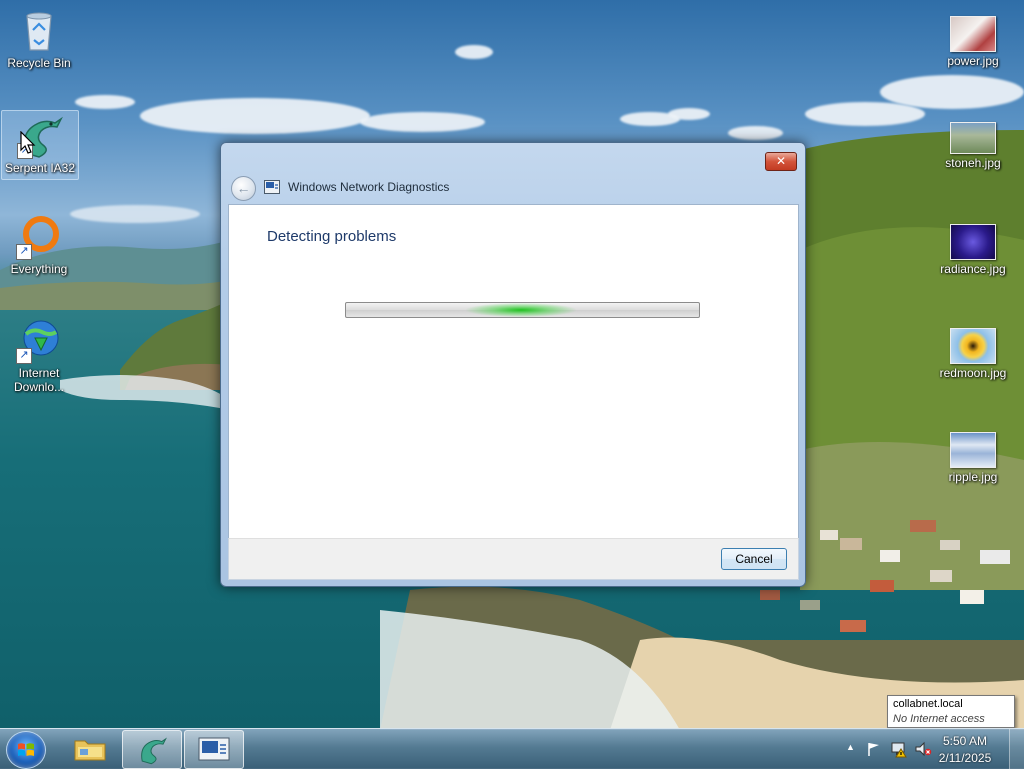 Image resolution: width=1024 pixels, height=769 pixels. What do you see at coordinates (243, 188) in the screenshot?
I see `back-arrow-icon: ←` at bounding box center [243, 188].